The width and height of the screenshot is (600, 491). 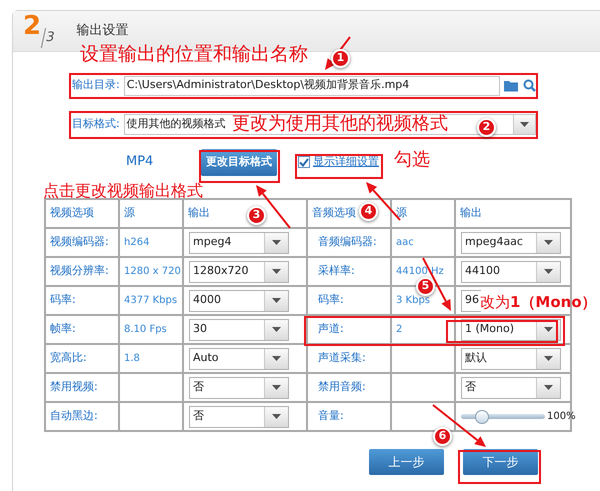 What do you see at coordinates (412, 160) in the screenshot?
I see `annotation-note: 勾选` at bounding box center [412, 160].